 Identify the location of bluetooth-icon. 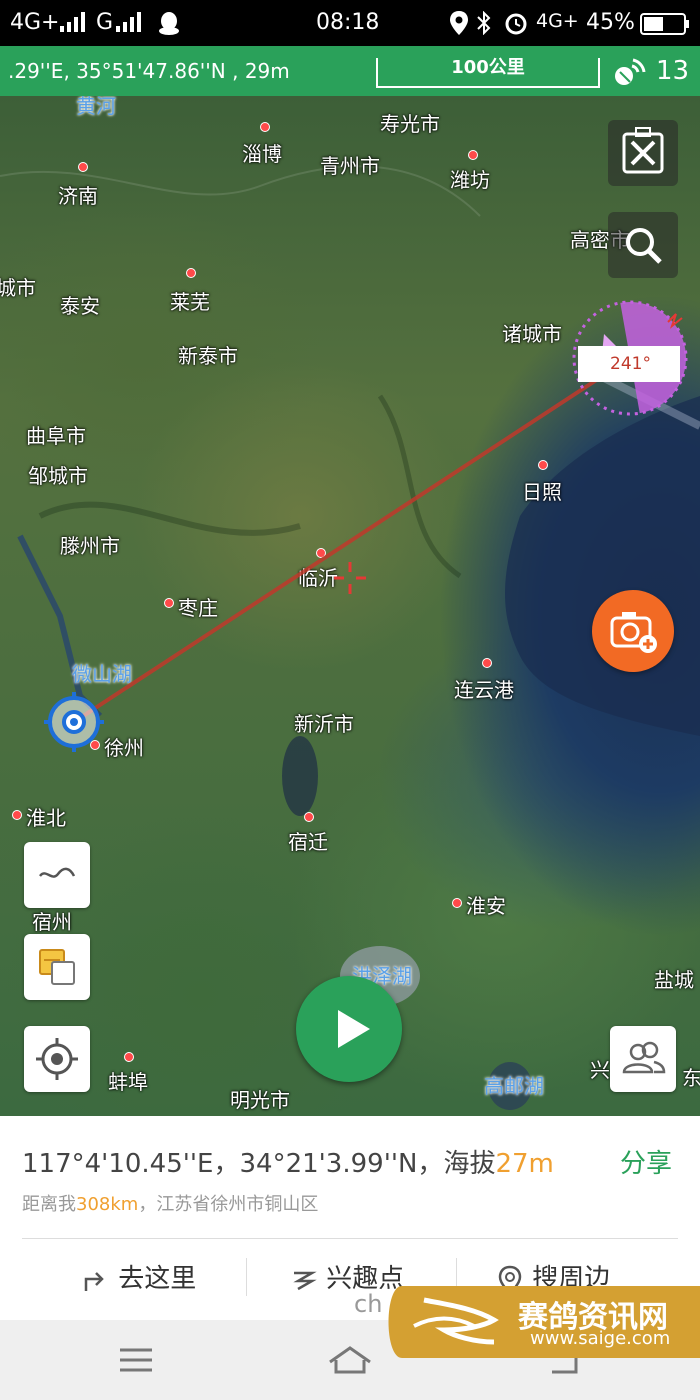
(484, 23).